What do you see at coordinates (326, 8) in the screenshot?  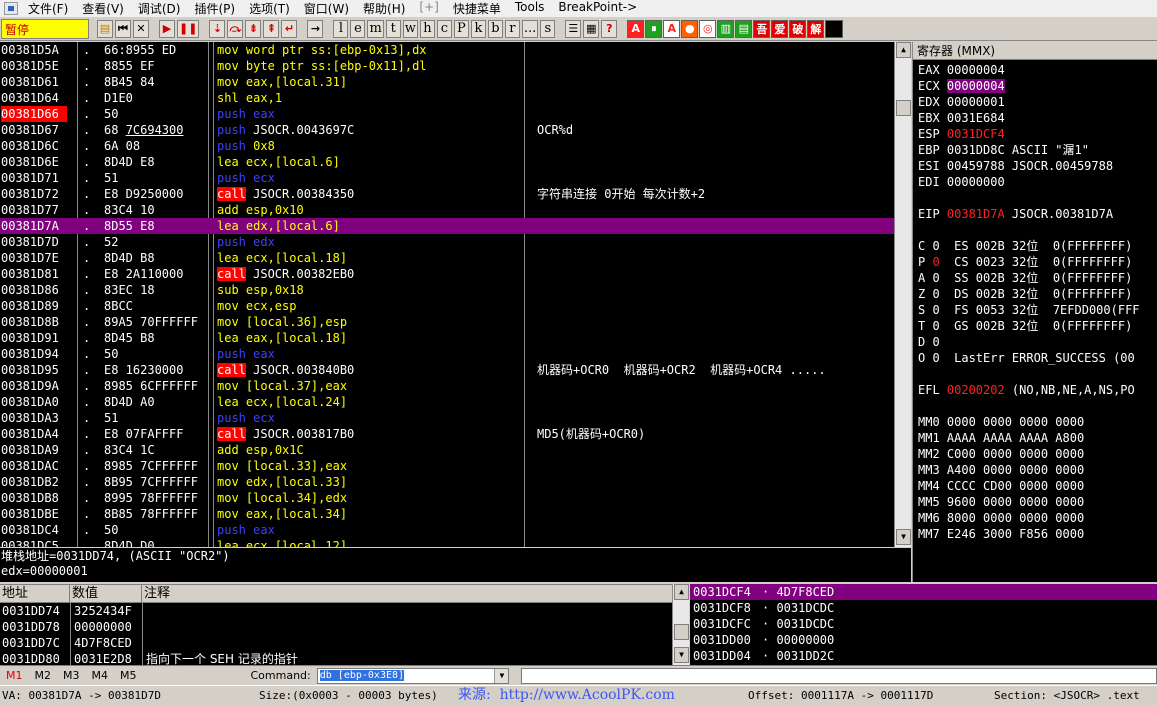 I see `menu-item-5: 窗口(W)` at bounding box center [326, 8].